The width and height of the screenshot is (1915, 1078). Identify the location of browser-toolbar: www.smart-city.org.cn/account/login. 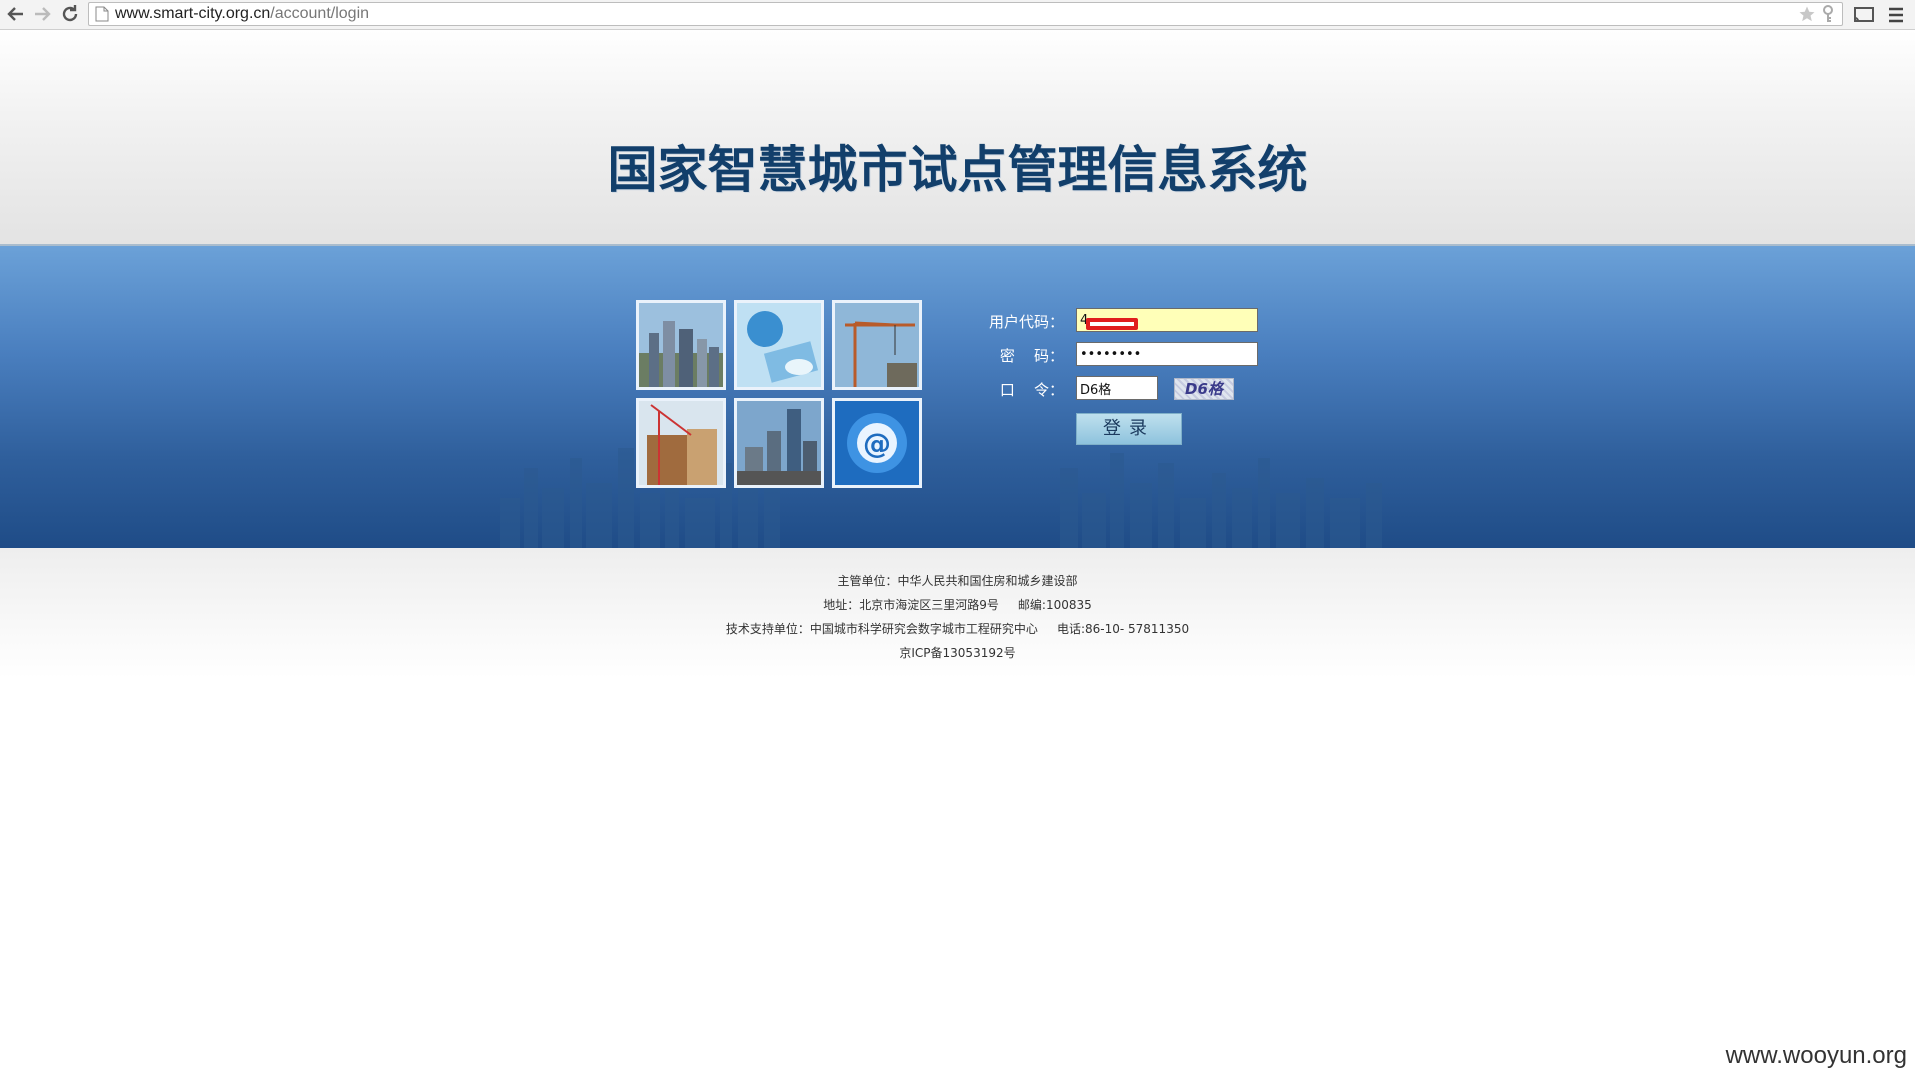
(957, 15).